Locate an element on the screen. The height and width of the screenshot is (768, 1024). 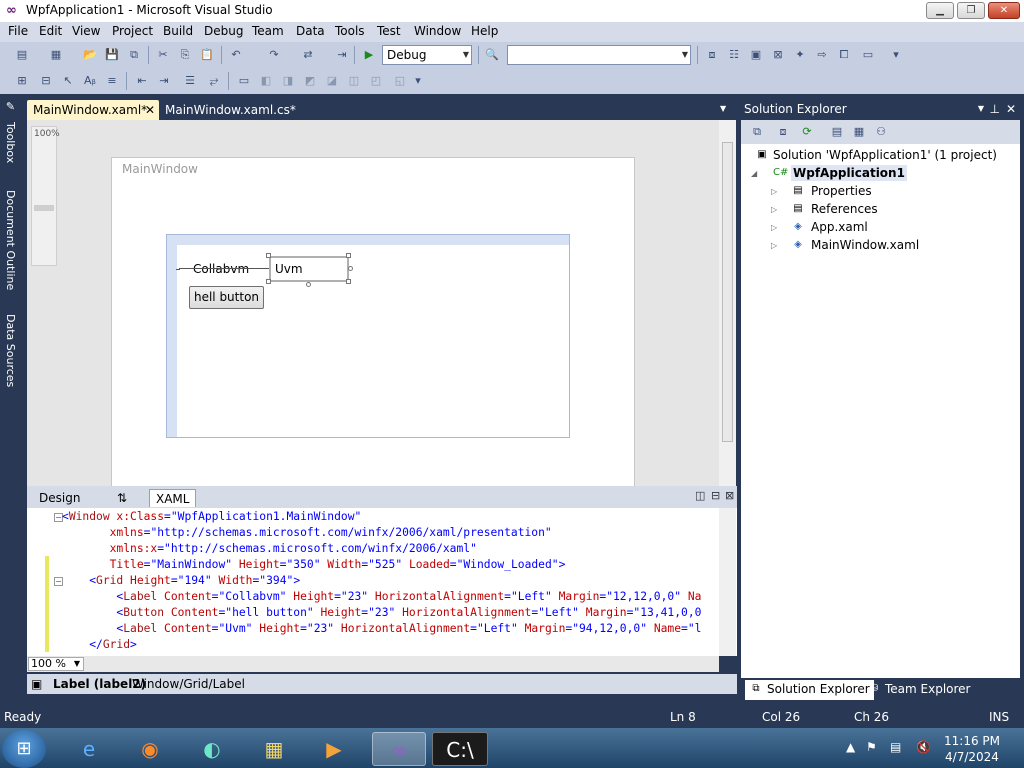
next-in-folder-icon: ◪ is located at coordinates (332, 81).